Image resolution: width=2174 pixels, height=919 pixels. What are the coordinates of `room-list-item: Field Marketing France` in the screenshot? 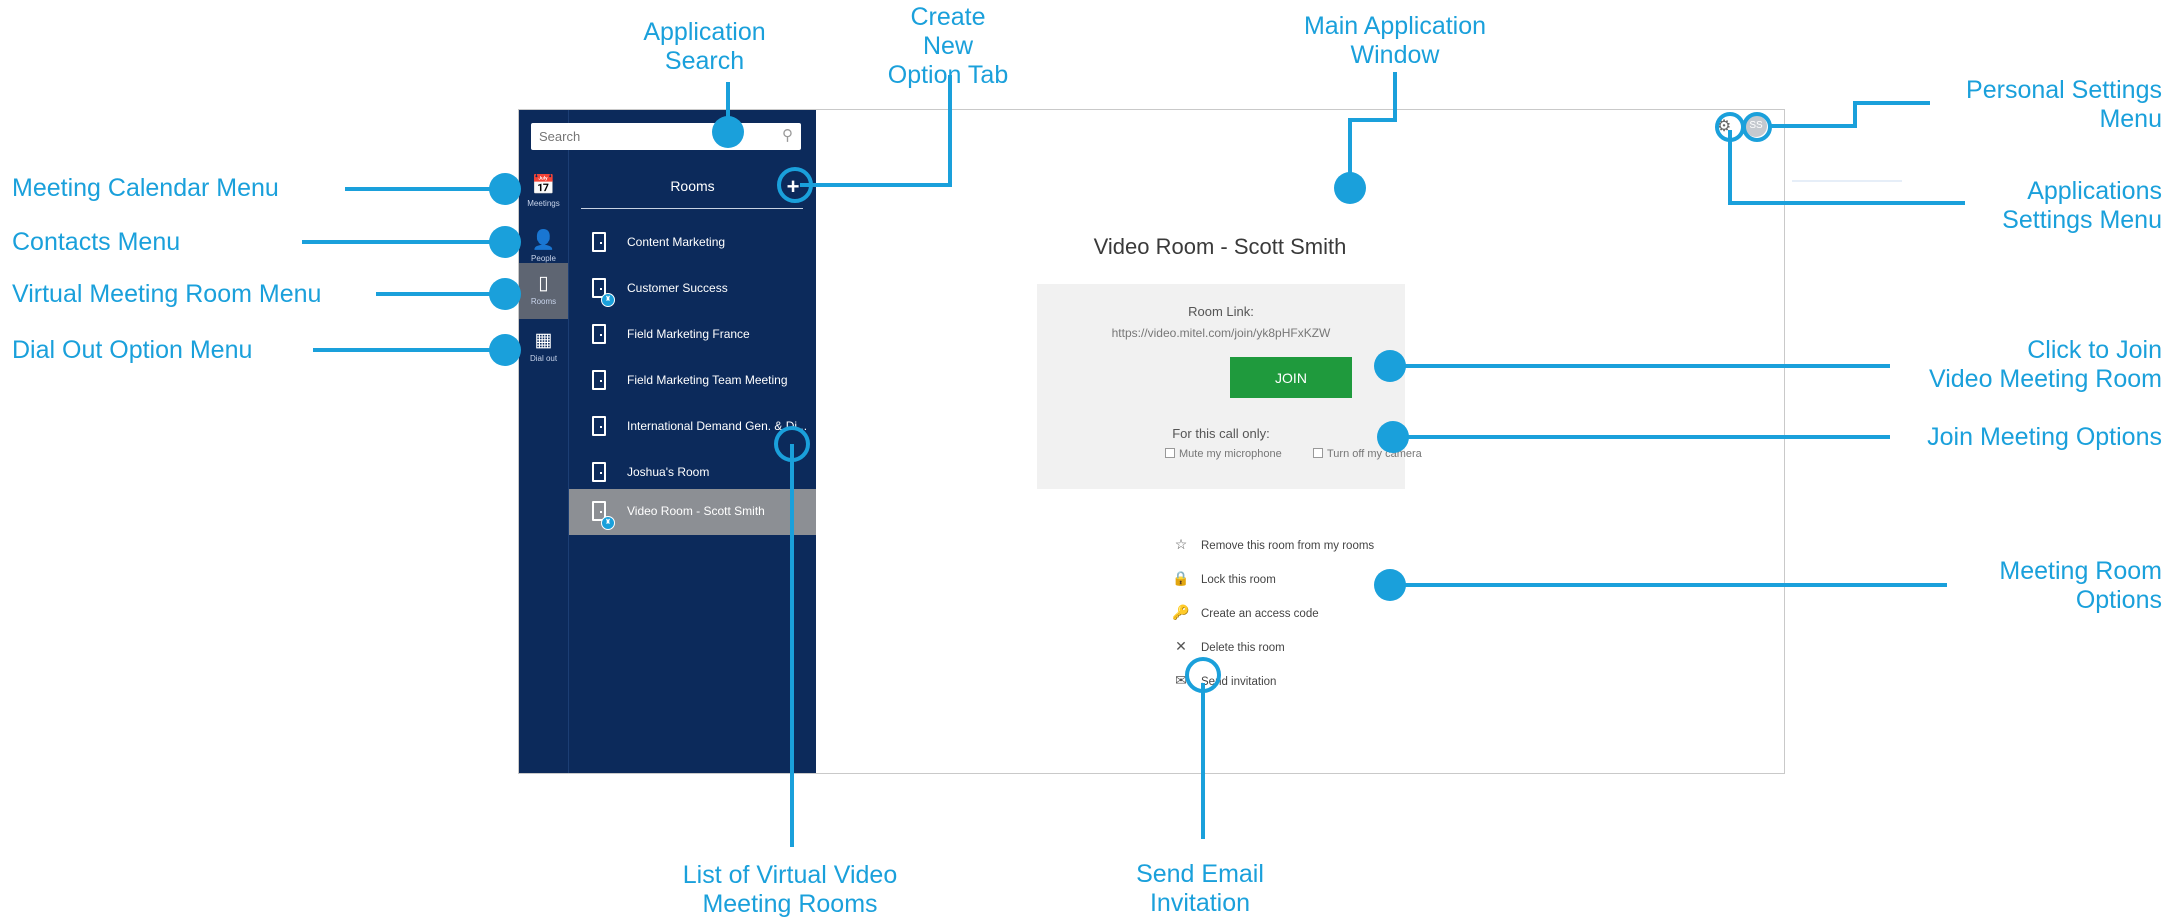 It's located at (692, 335).